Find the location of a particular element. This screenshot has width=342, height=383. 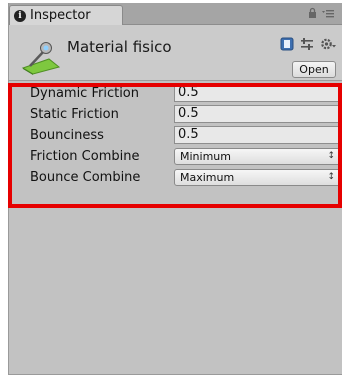

tab-inspector: i Inspector is located at coordinates (66, 15).